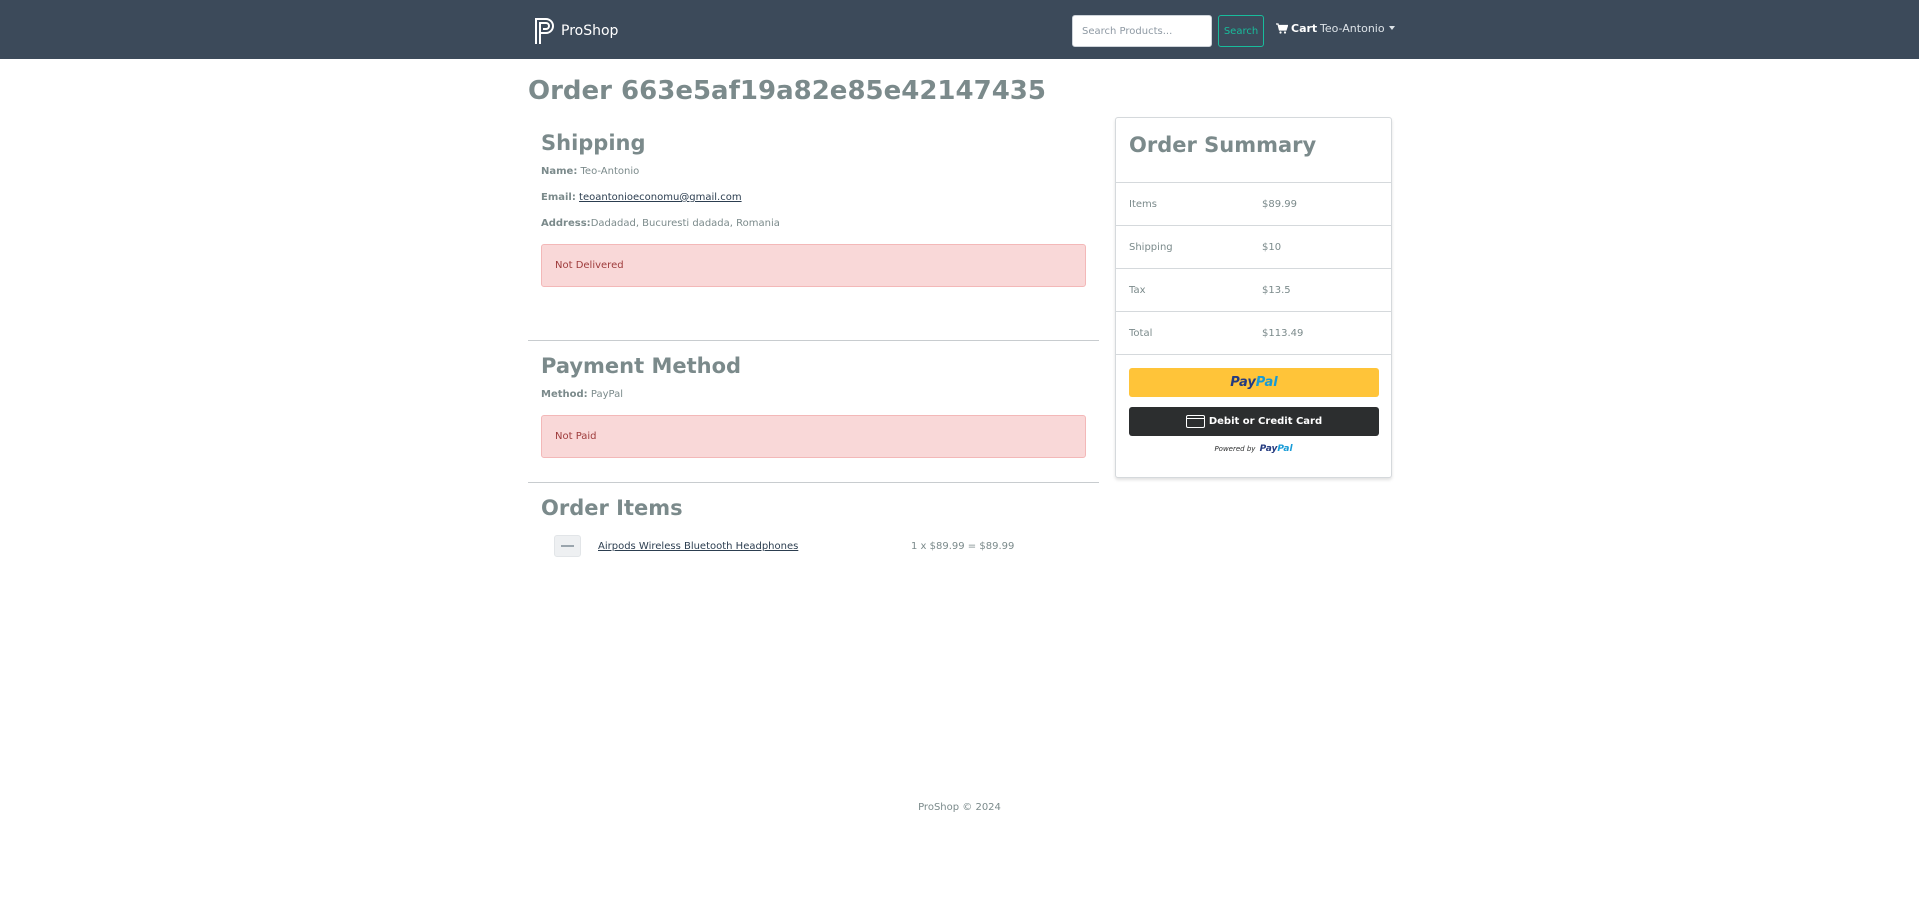  Describe the element at coordinates (959, 29) in the screenshot. I see `navbar: ProShop Search Cart Teo-Antonio` at that location.